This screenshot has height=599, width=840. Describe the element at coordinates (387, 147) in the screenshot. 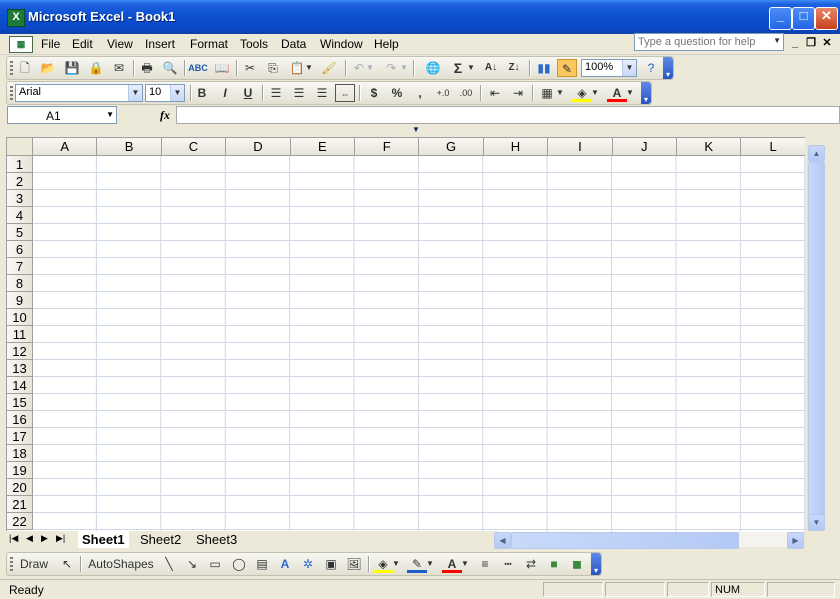

I see `column-header: F` at that location.